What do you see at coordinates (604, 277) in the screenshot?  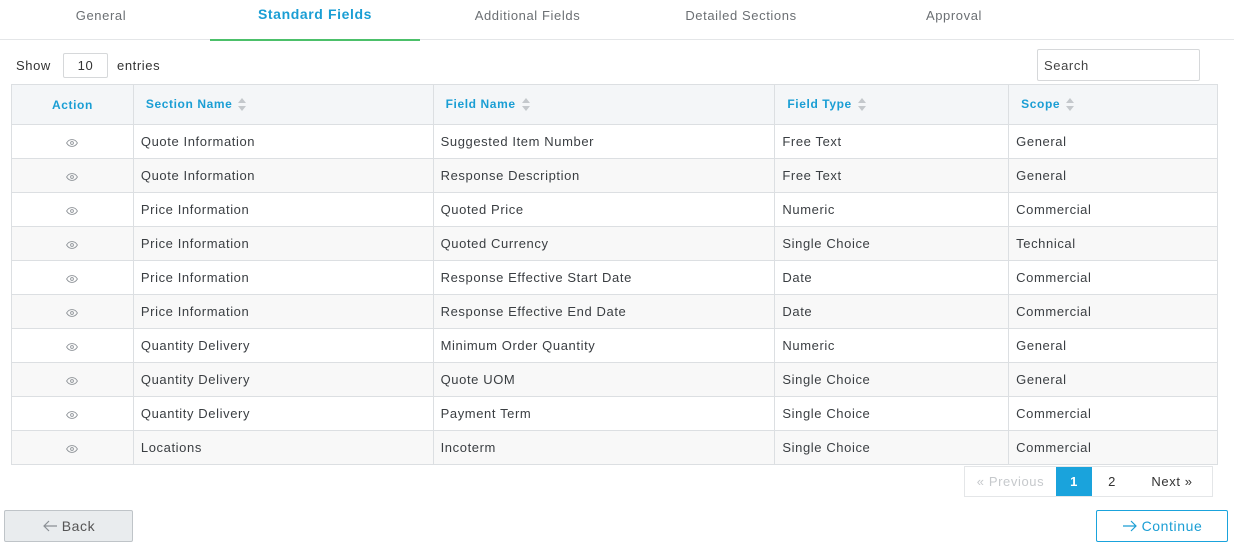 I see `field-name-cell: Response Effective Start Date` at bounding box center [604, 277].